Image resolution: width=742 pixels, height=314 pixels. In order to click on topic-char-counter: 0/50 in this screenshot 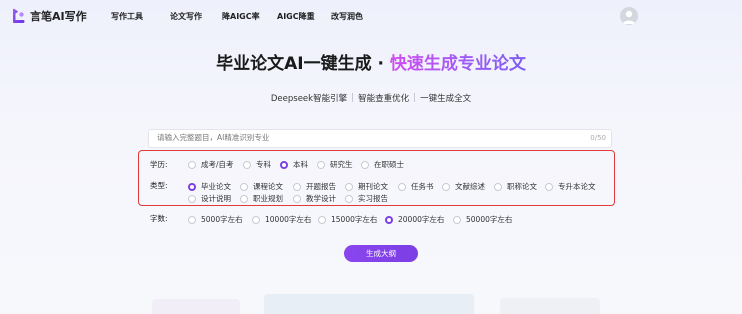, I will do `click(598, 138)`.